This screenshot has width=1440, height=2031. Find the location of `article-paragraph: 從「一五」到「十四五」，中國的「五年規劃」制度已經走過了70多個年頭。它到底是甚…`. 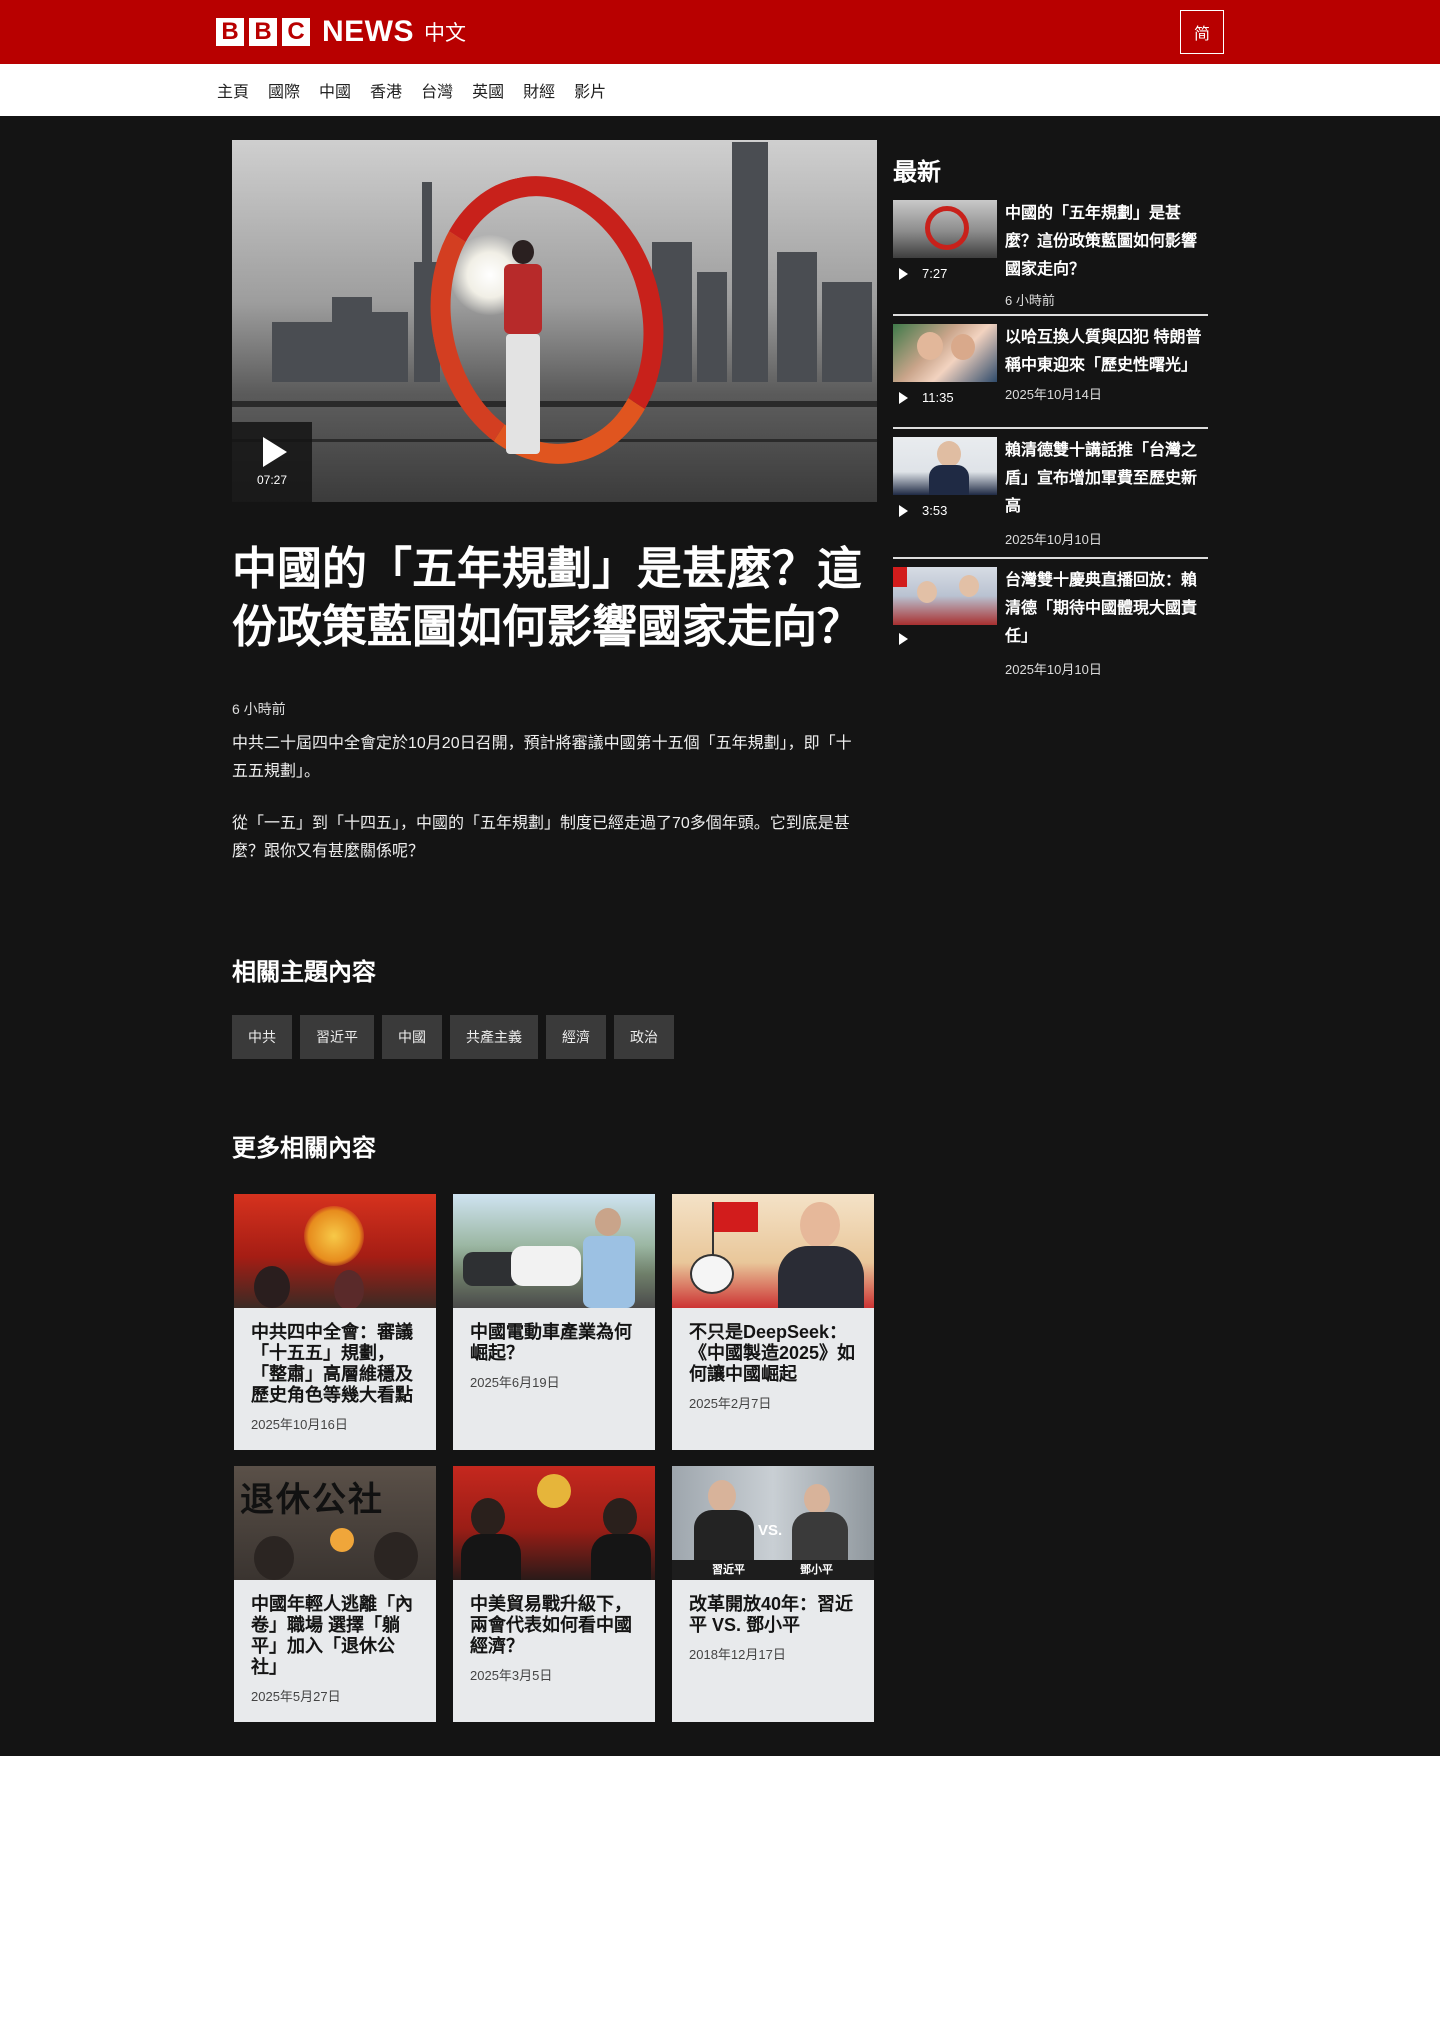

article-paragraph: 從「一五」到「十四五」，中國的「五年規劃」制度已經走過了70多個年頭。它到底是甚… is located at coordinates (541, 837).